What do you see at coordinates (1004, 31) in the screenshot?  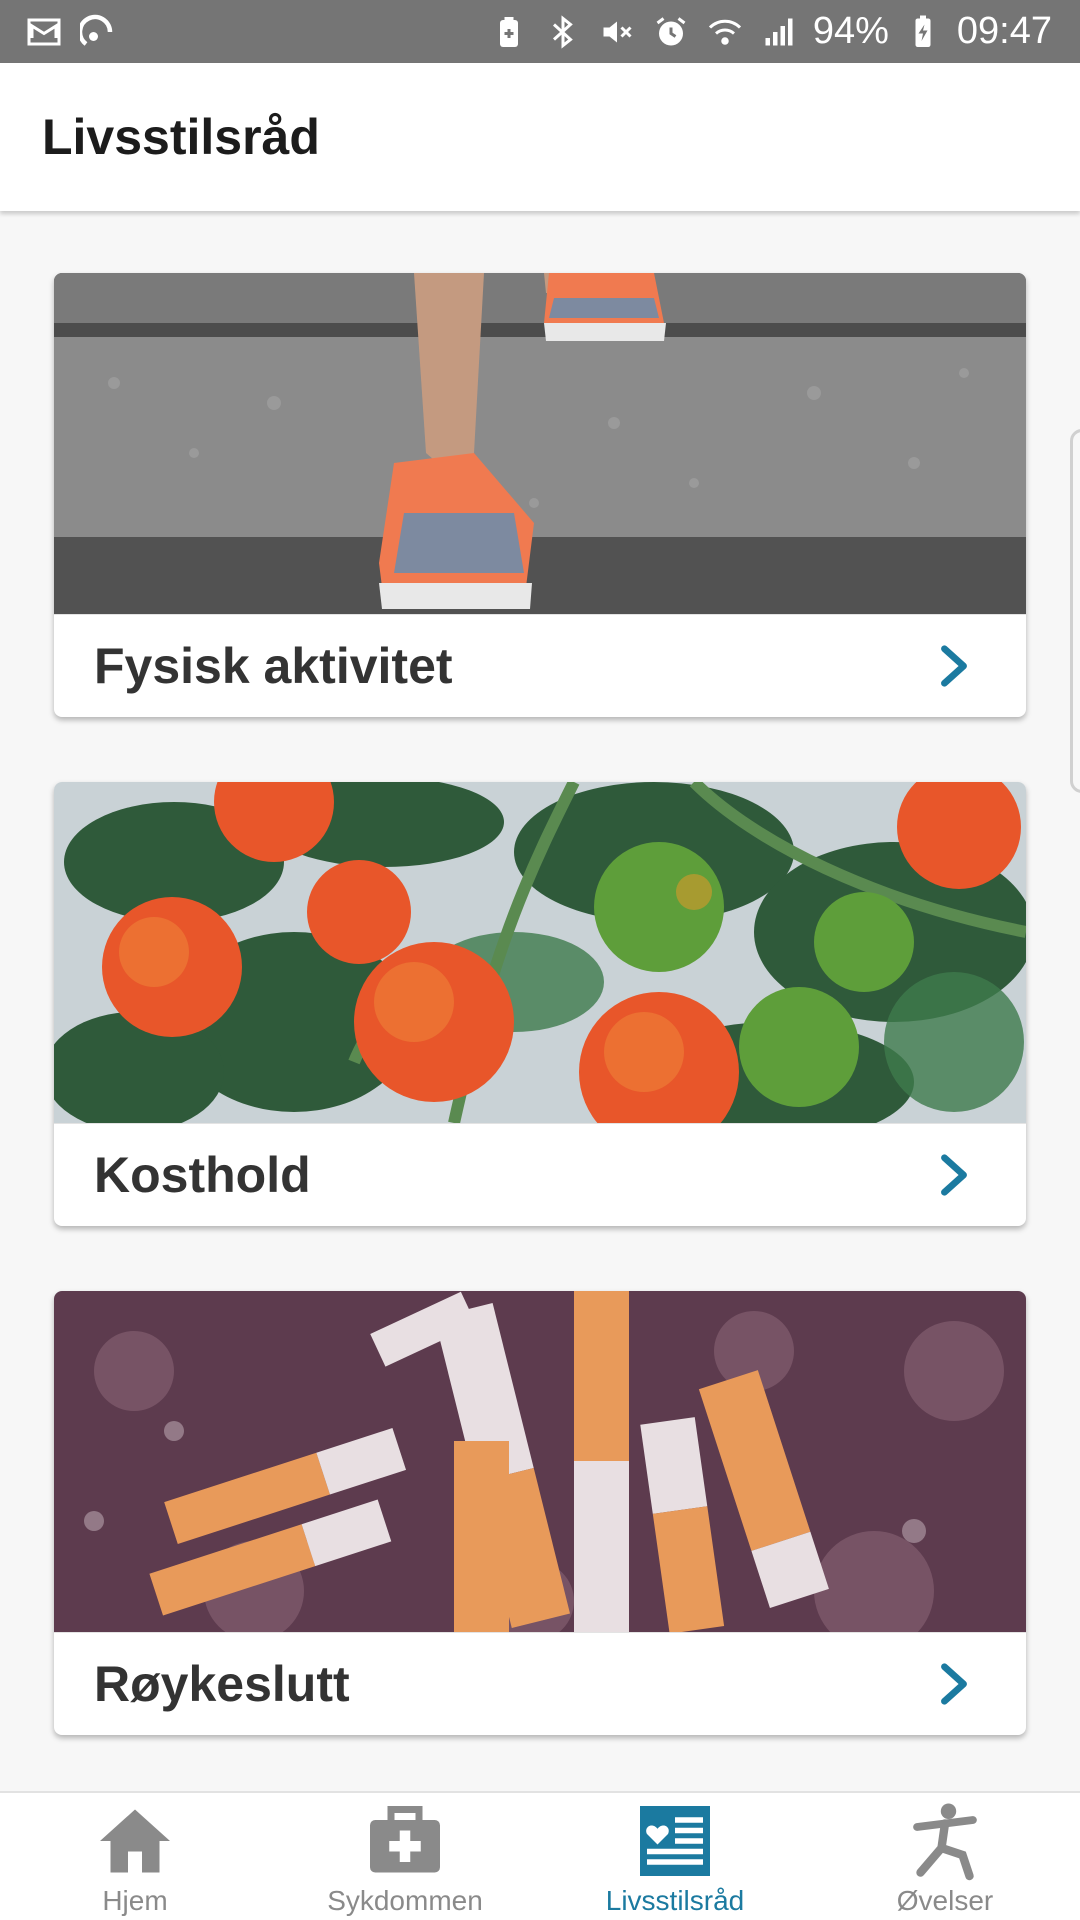 I see `clock: 09:47` at bounding box center [1004, 31].